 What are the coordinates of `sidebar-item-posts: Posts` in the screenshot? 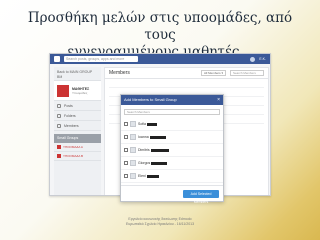 It's located at (77, 106).